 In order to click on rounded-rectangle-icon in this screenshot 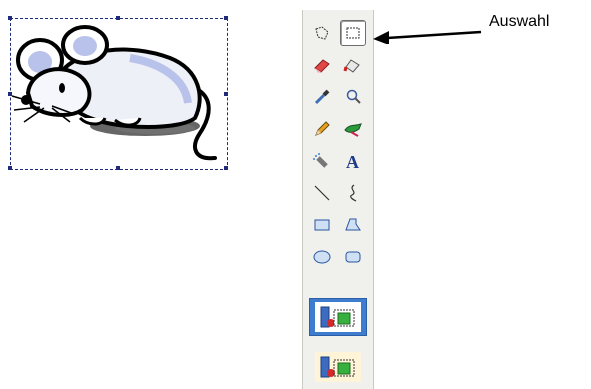, I will do `click(353, 257)`.